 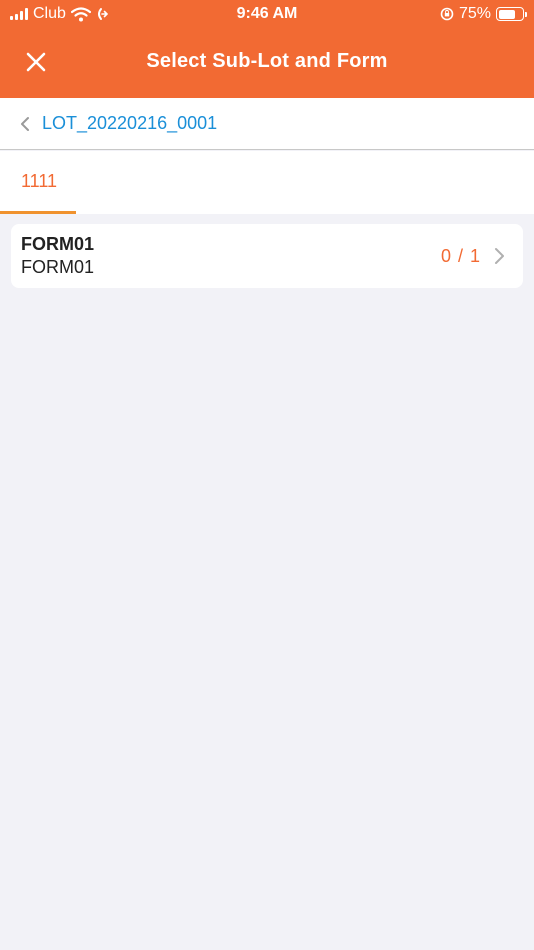 What do you see at coordinates (460, 256) in the screenshot?
I see `form-count: 0 / 1` at bounding box center [460, 256].